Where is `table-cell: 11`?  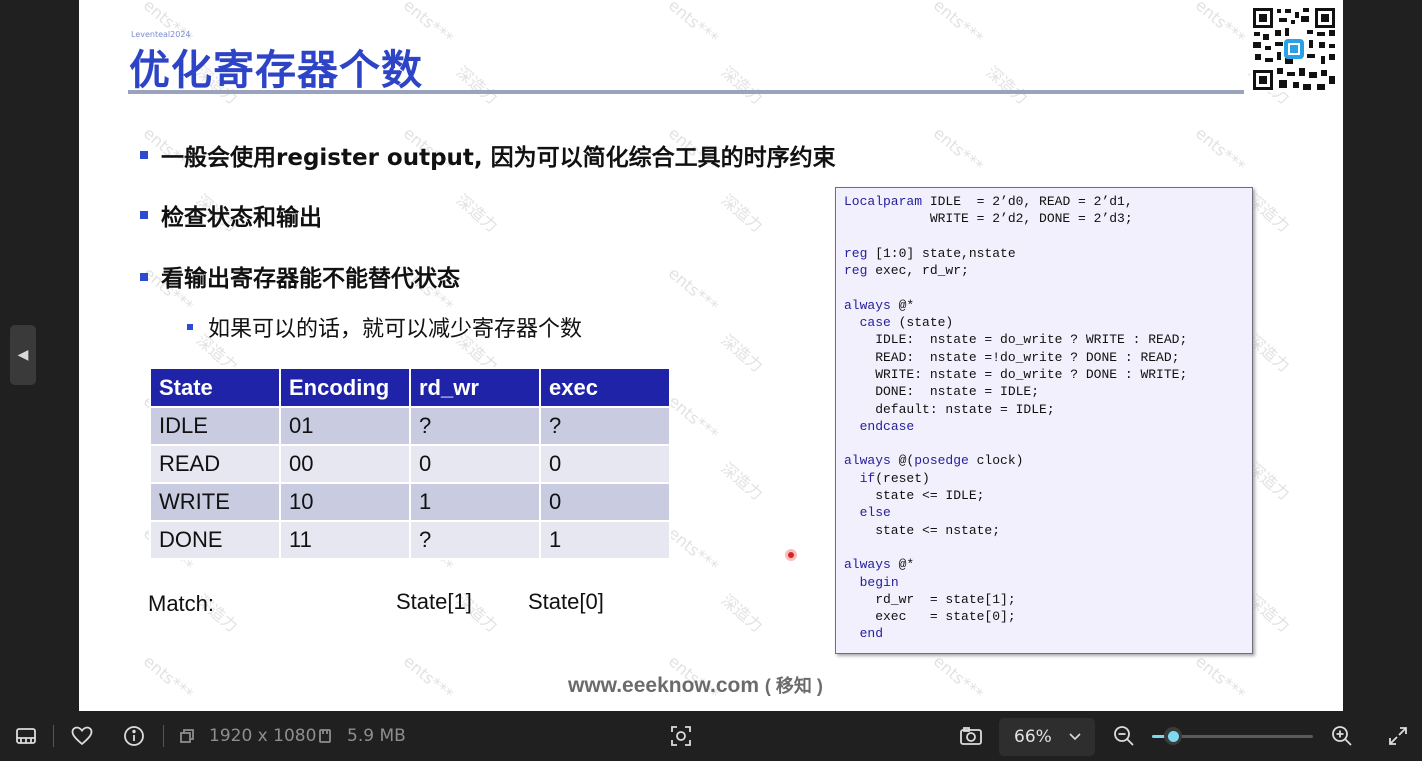 table-cell: 11 is located at coordinates (345, 540).